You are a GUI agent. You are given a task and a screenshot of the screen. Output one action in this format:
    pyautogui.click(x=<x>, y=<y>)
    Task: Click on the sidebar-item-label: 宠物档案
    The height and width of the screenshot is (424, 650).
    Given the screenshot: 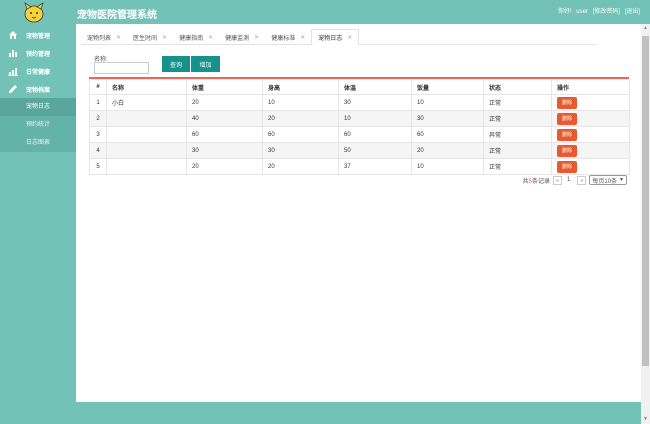 What is the action you would take?
    pyautogui.click(x=38, y=90)
    